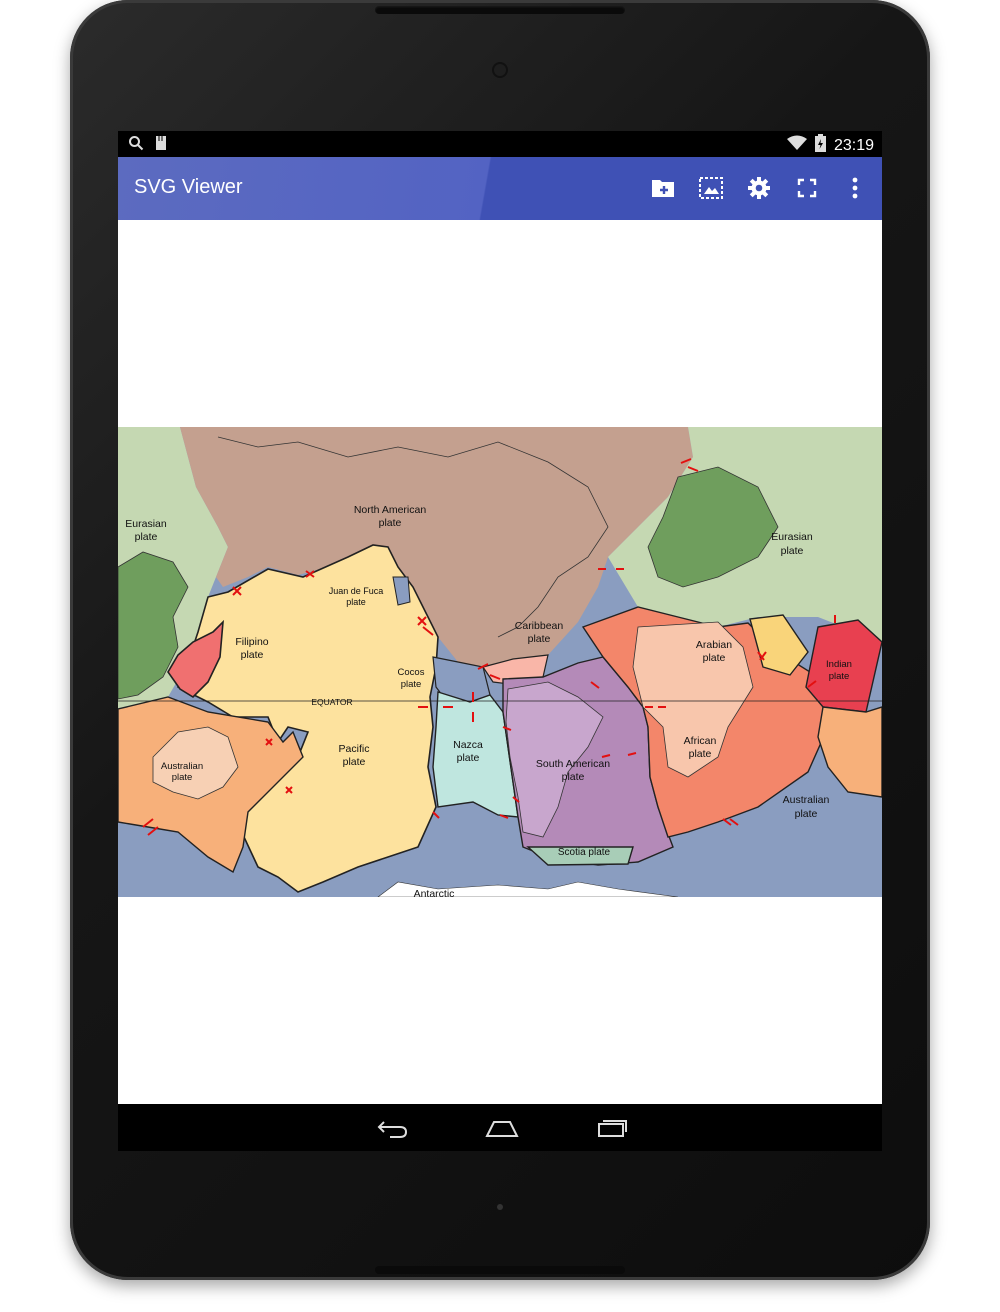 The image size is (1000, 1312). What do you see at coordinates (796, 145) in the screenshot?
I see `wifi-icon` at bounding box center [796, 145].